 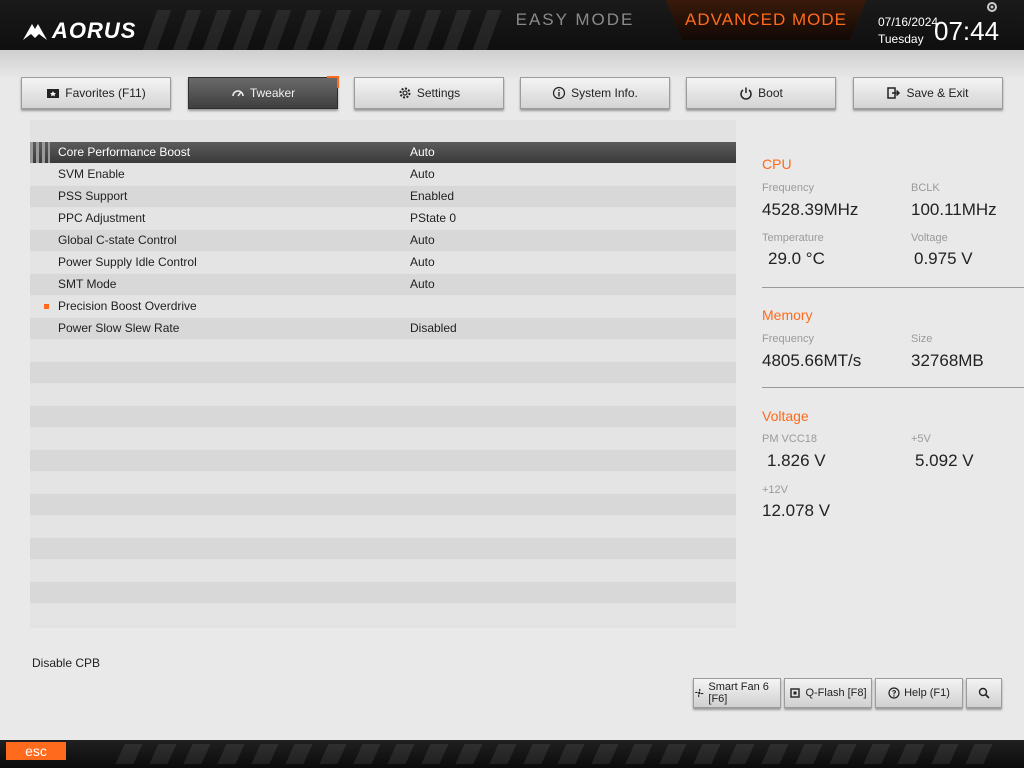 I want to click on setting-value: PState 0, so click(x=433, y=218).